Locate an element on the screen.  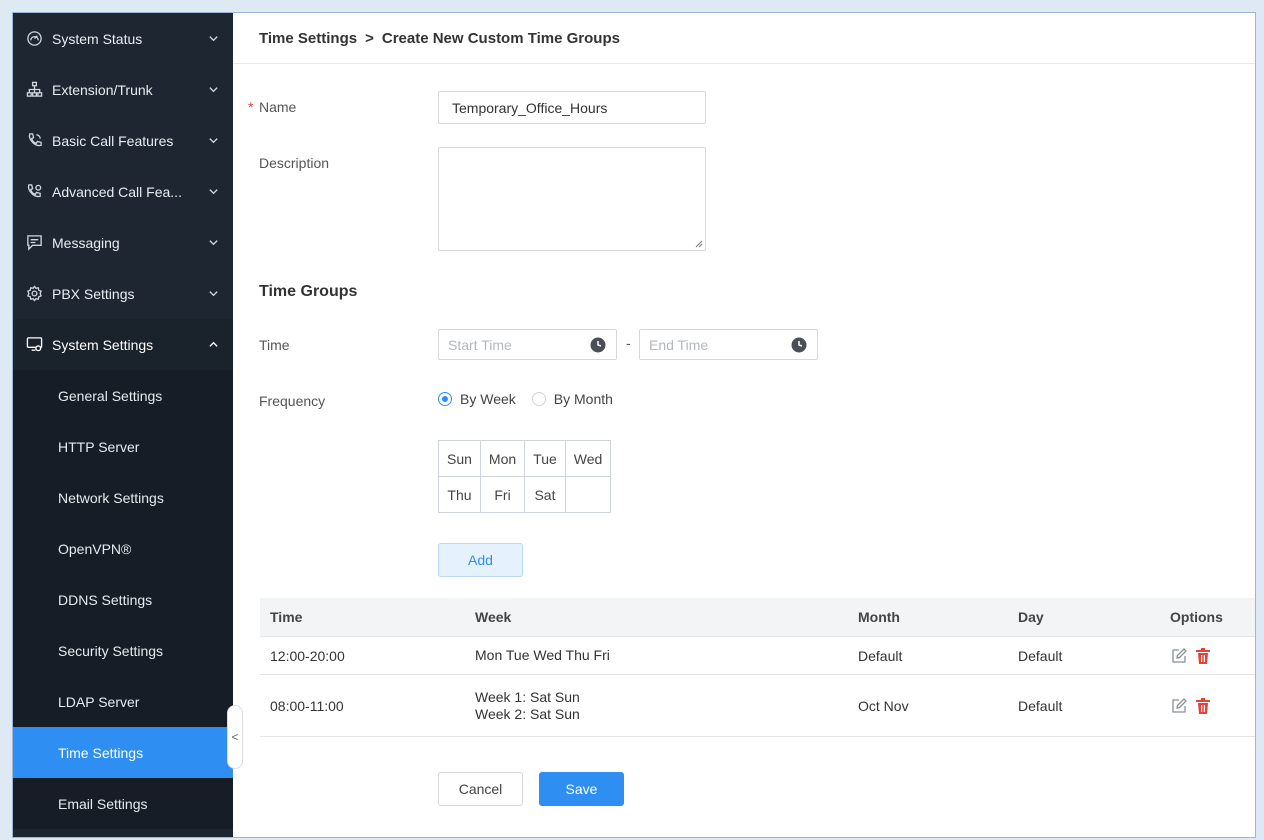
sidebar-item-basic-call-features: Basic Call Features is located at coordinates (123, 140).